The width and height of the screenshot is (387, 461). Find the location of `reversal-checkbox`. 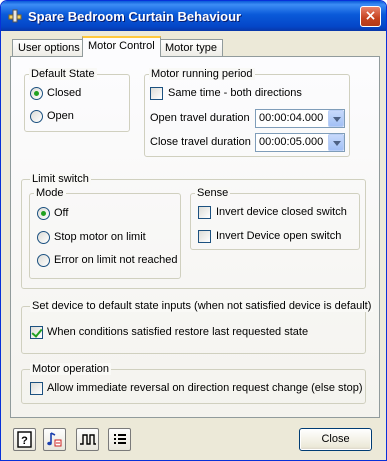

reversal-checkbox is located at coordinates (36, 388).